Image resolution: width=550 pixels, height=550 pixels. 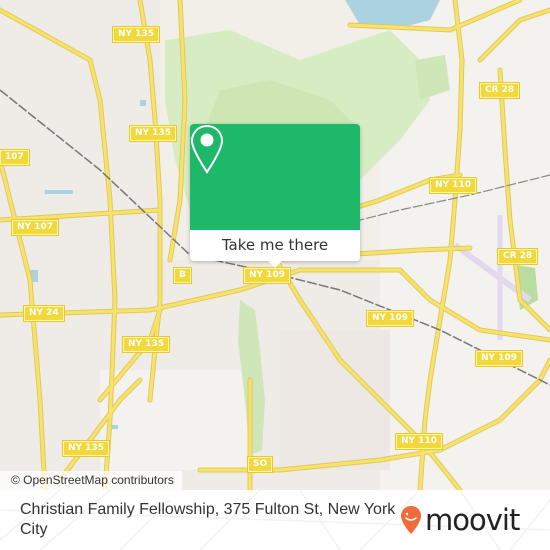 What do you see at coordinates (207, 149) in the screenshot?
I see `map-pin-icon` at bounding box center [207, 149].